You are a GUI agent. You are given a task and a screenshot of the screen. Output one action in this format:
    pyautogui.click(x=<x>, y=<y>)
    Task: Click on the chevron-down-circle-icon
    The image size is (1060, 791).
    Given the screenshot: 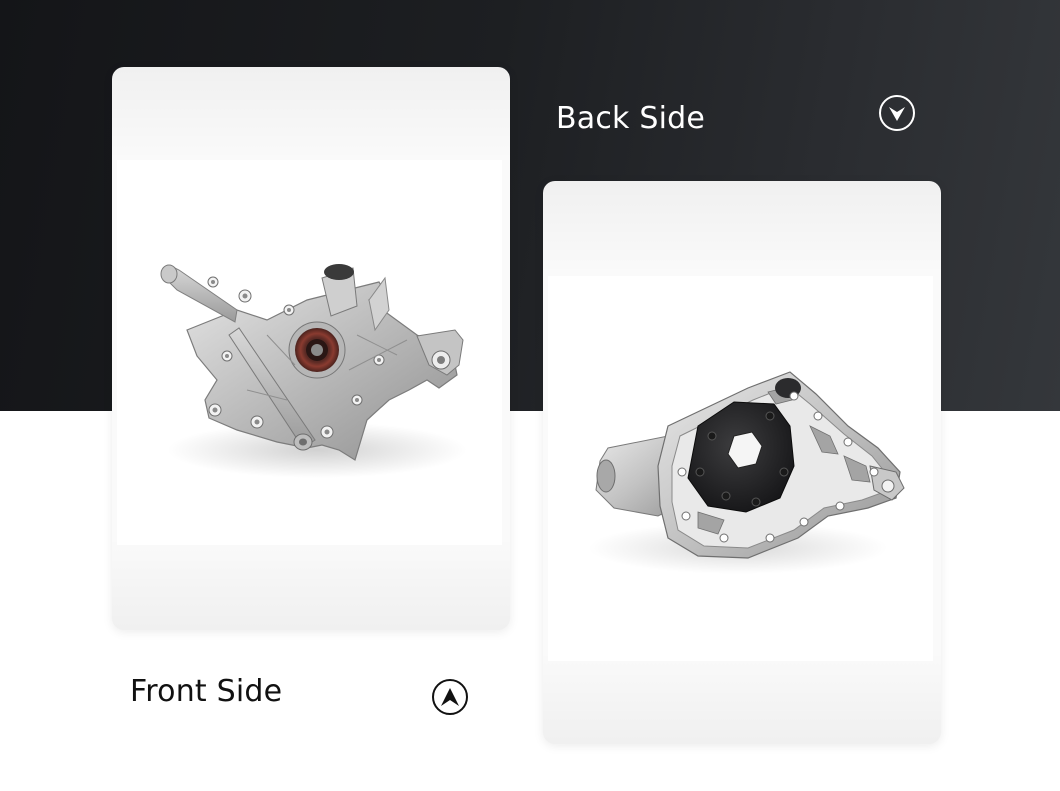 What is the action you would take?
    pyautogui.click(x=897, y=113)
    